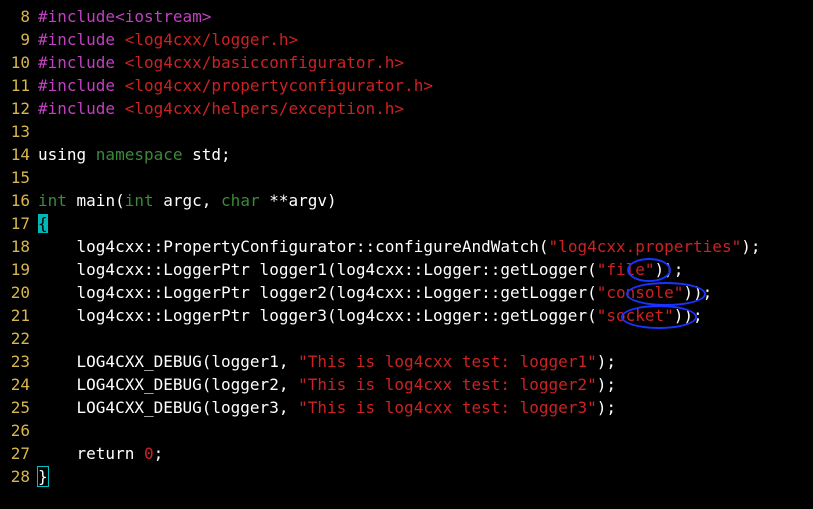 The height and width of the screenshot is (509, 813). I want to click on line-number: 26, so click(20, 430).